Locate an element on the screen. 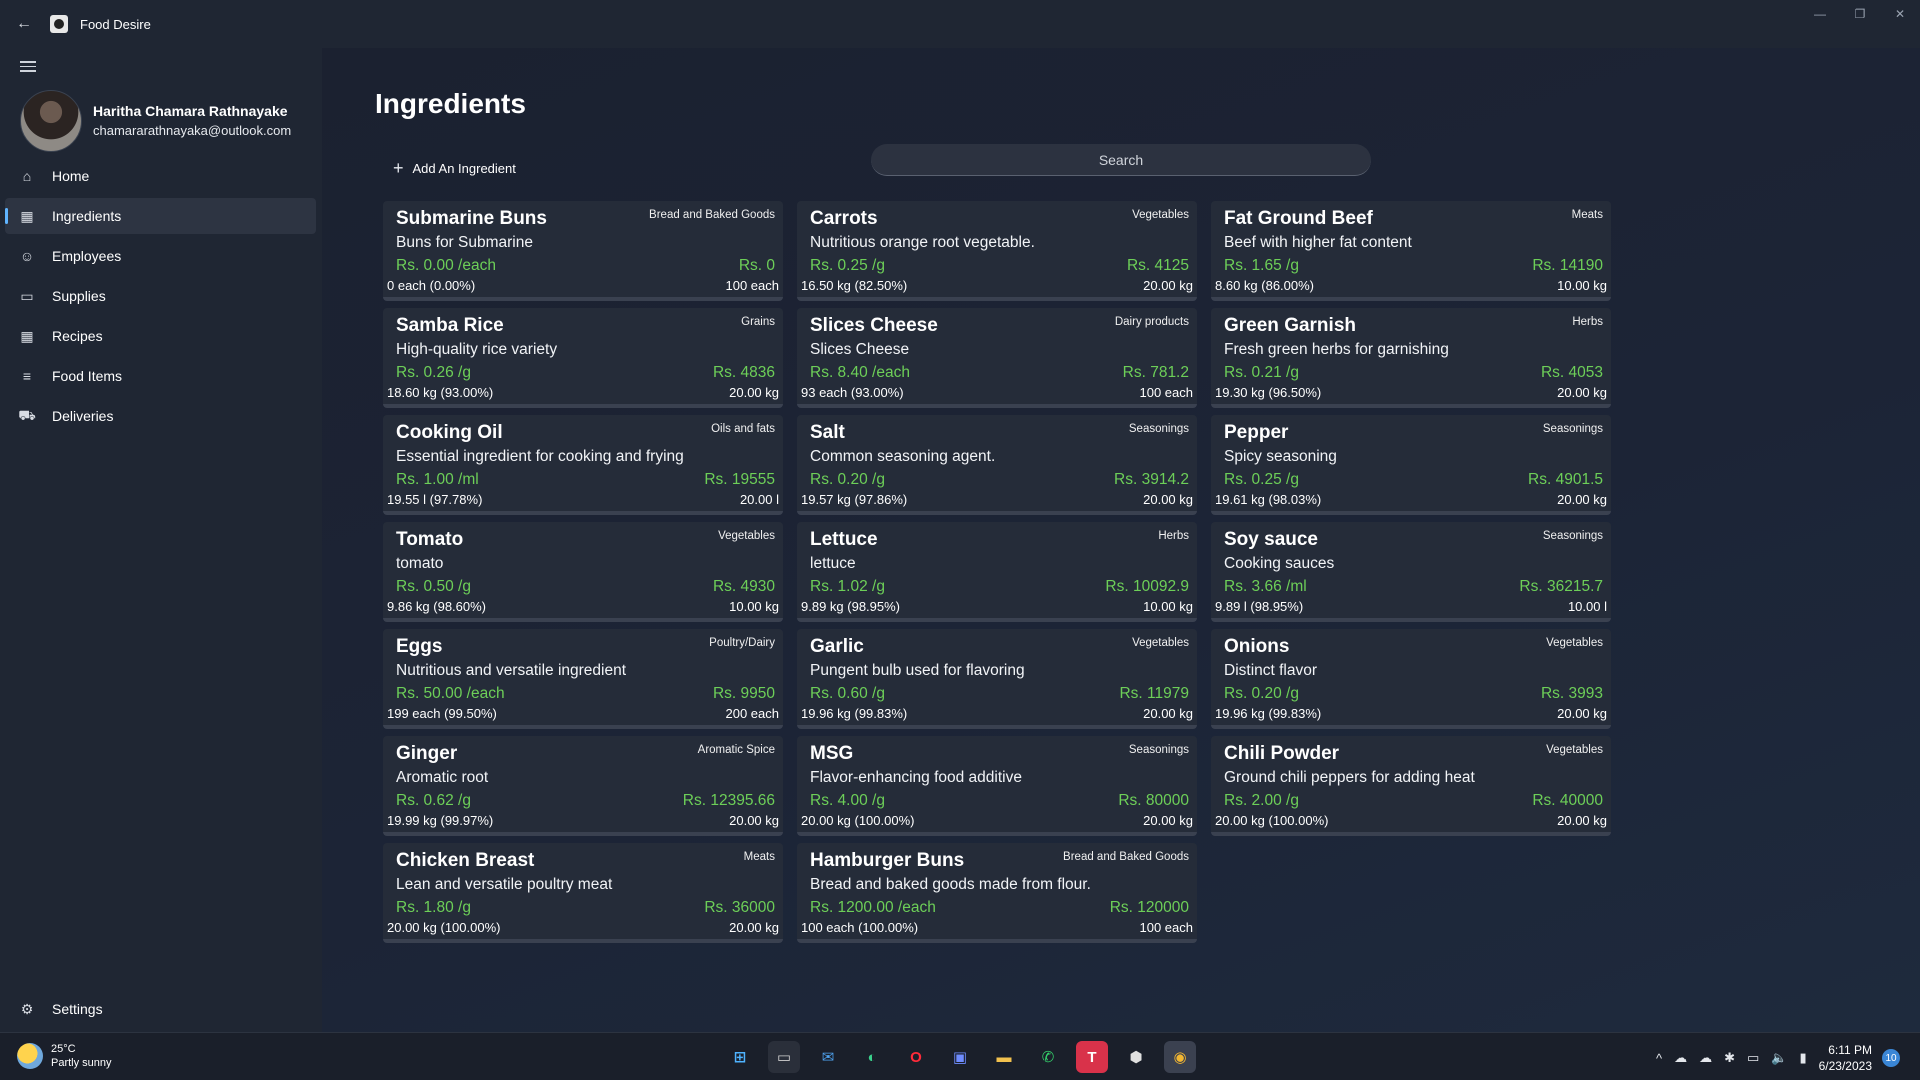  unit-price: Rs. 1.80 /g is located at coordinates (433, 907).